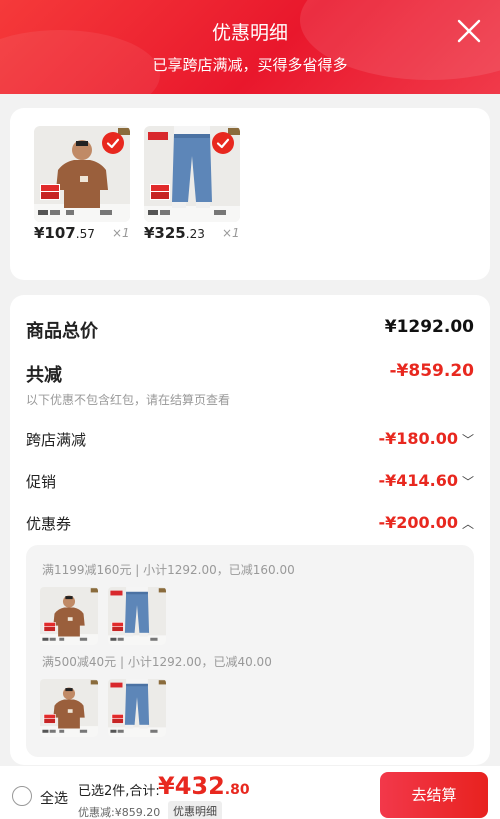  I want to click on product-price: ¥107.57, so click(64, 233).